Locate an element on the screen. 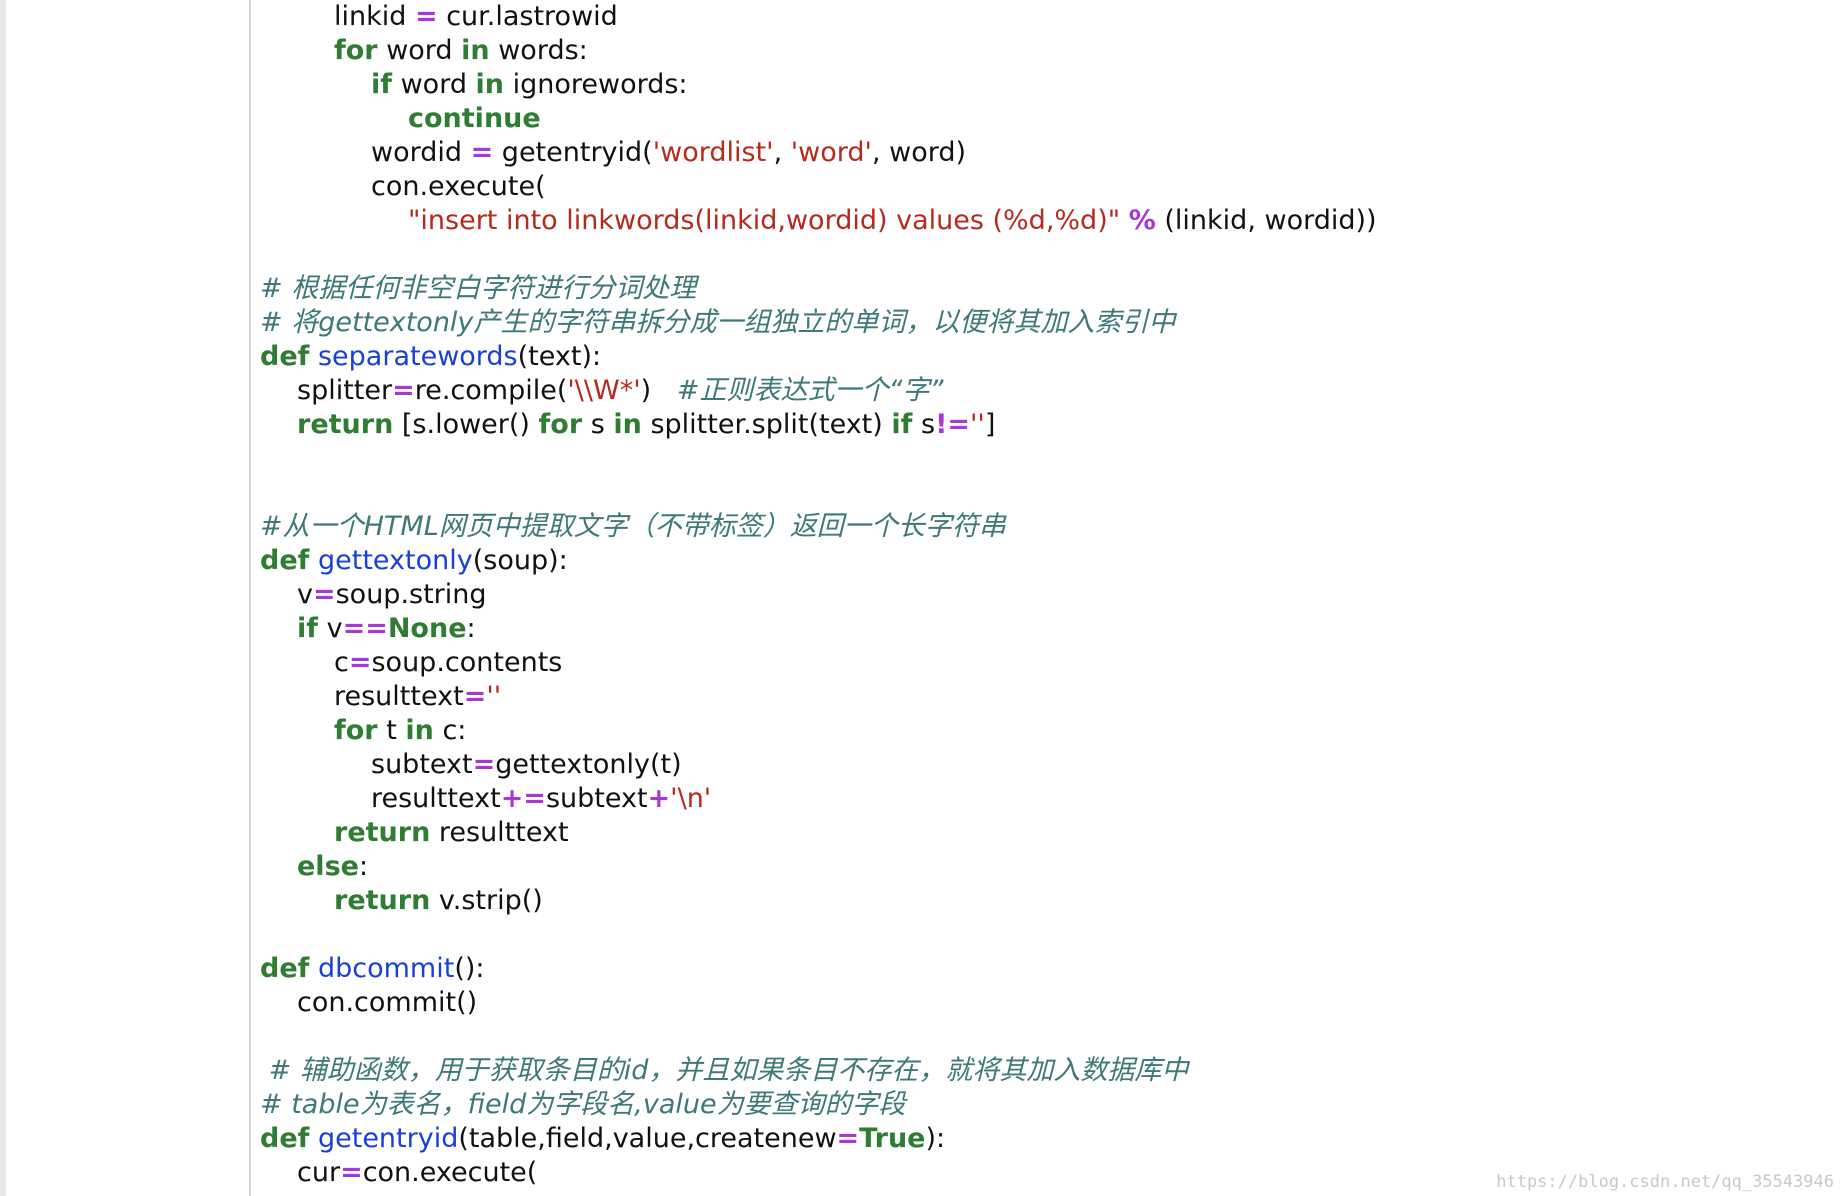 This screenshot has height=1196, width=1842. code-token: [s.lower() is located at coordinates (466, 424).